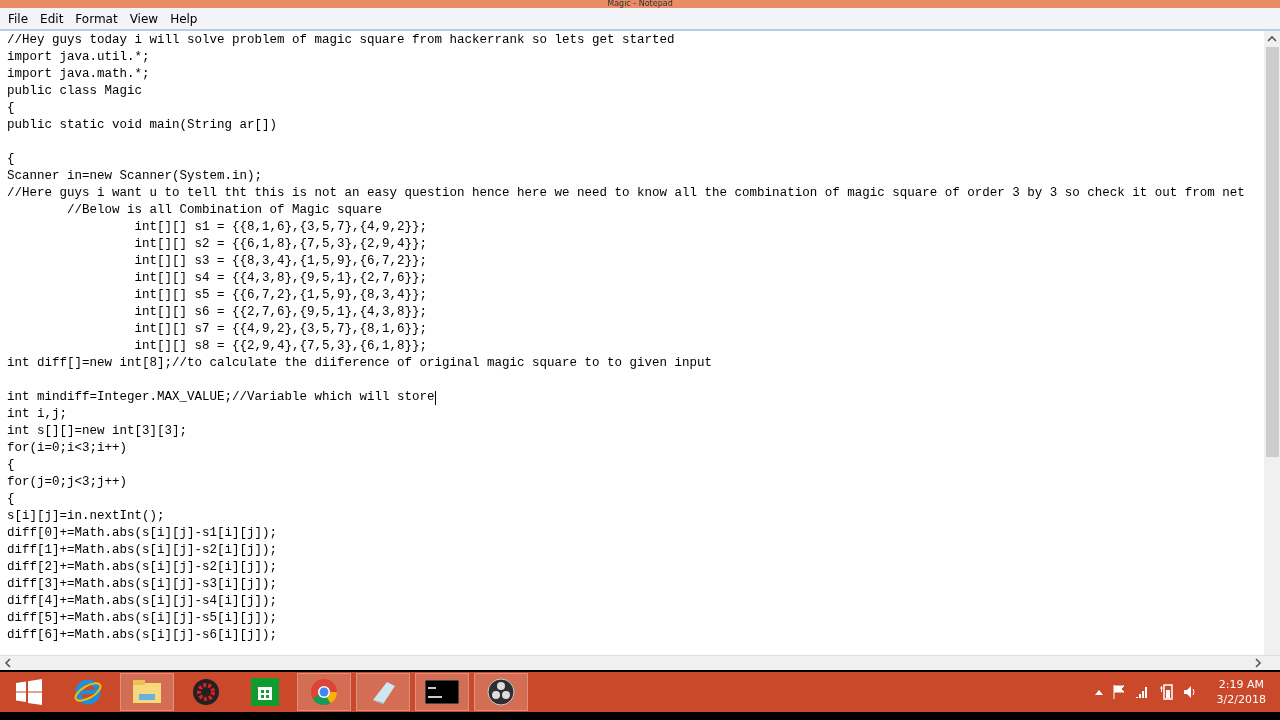  I want to click on code-line: diff[0]+=Math.abs(s[i][j]-s1[i][j]);, so click(142, 533).